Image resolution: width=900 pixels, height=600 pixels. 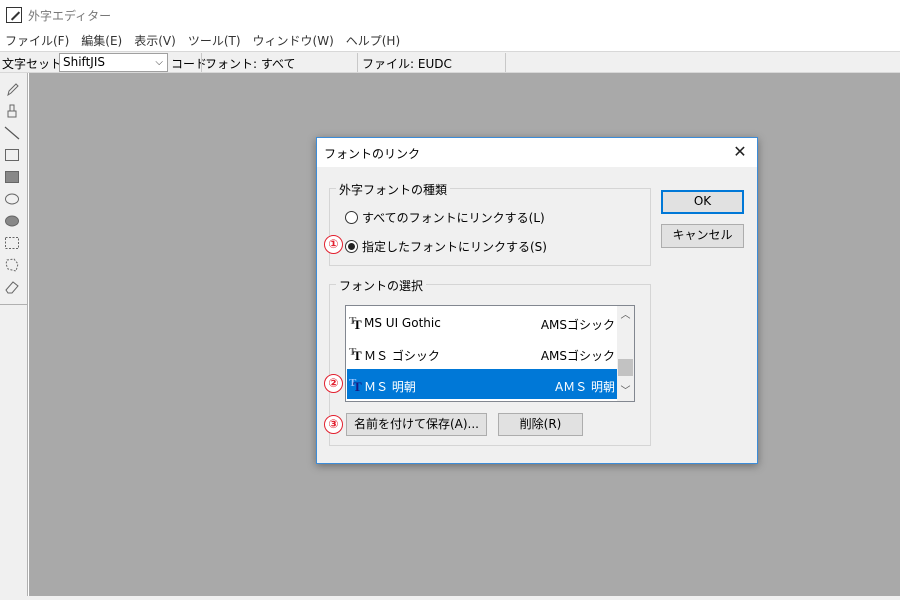 What do you see at coordinates (450, 15) in the screenshot?
I see `title-bar: 外字エディター` at bounding box center [450, 15].